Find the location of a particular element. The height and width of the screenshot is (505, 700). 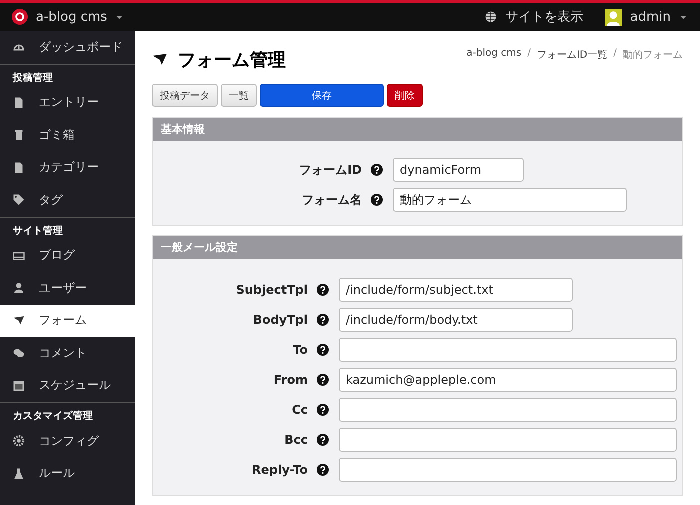

field-label: To is located at coordinates (300, 350).